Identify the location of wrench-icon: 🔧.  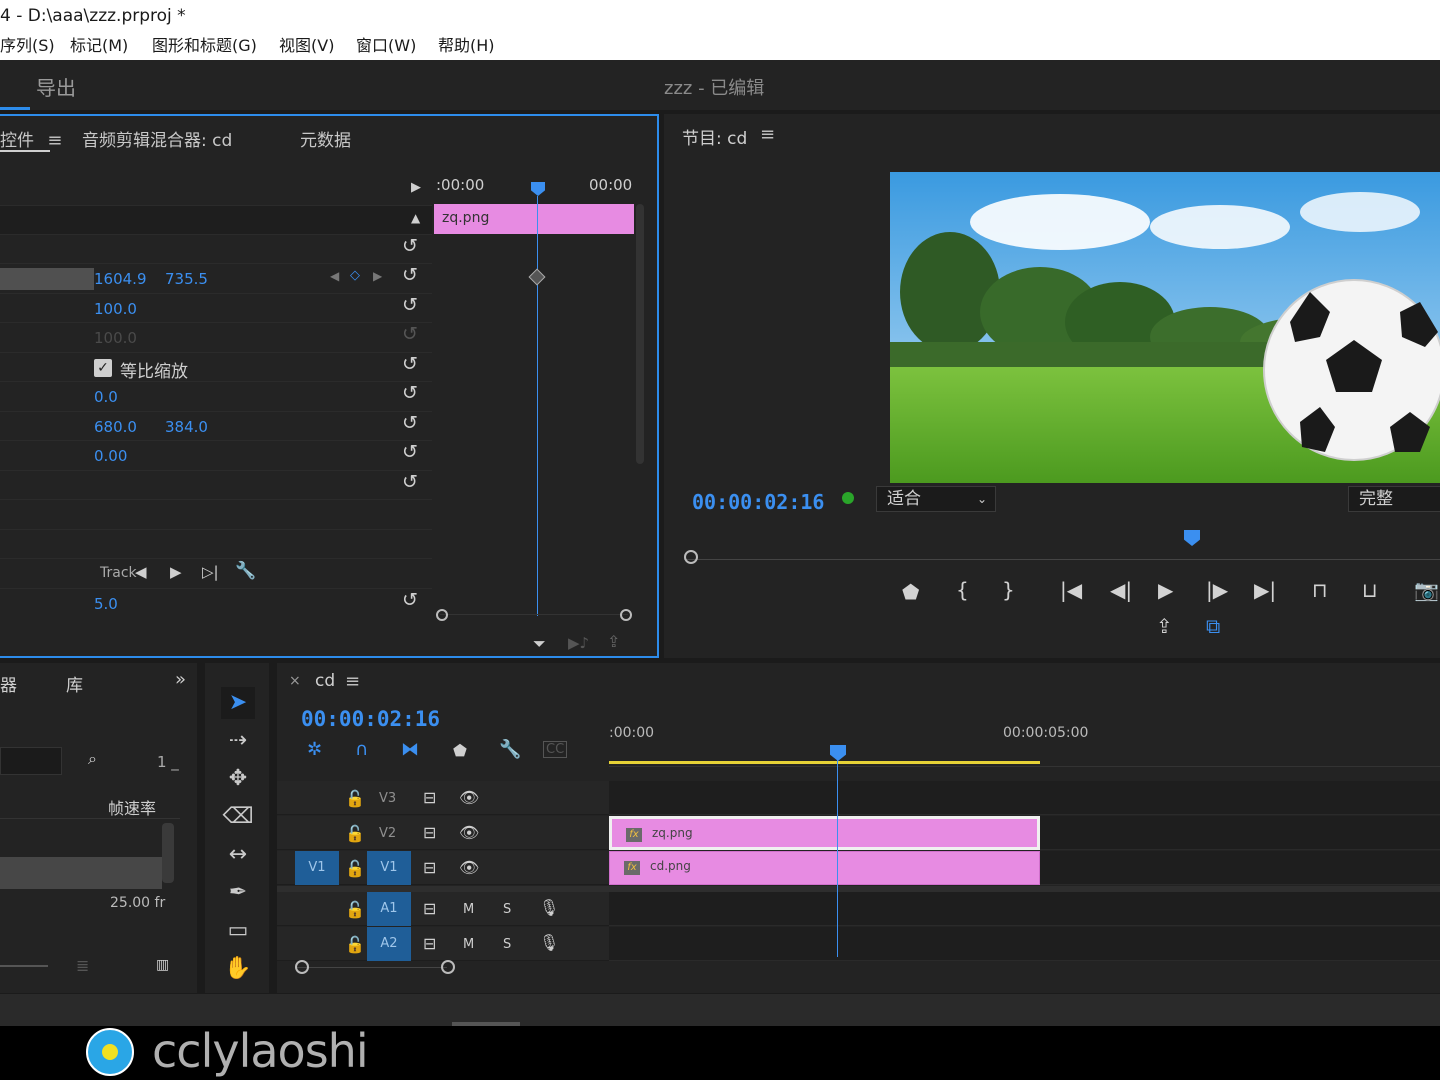
(510, 749).